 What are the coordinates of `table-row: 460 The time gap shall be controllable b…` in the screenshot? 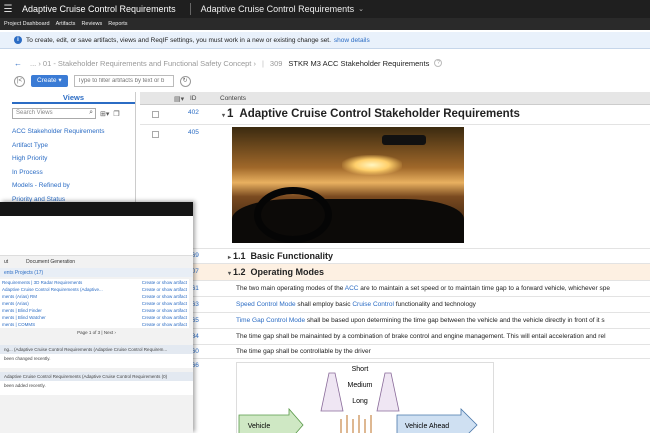 It's located at (395, 352).